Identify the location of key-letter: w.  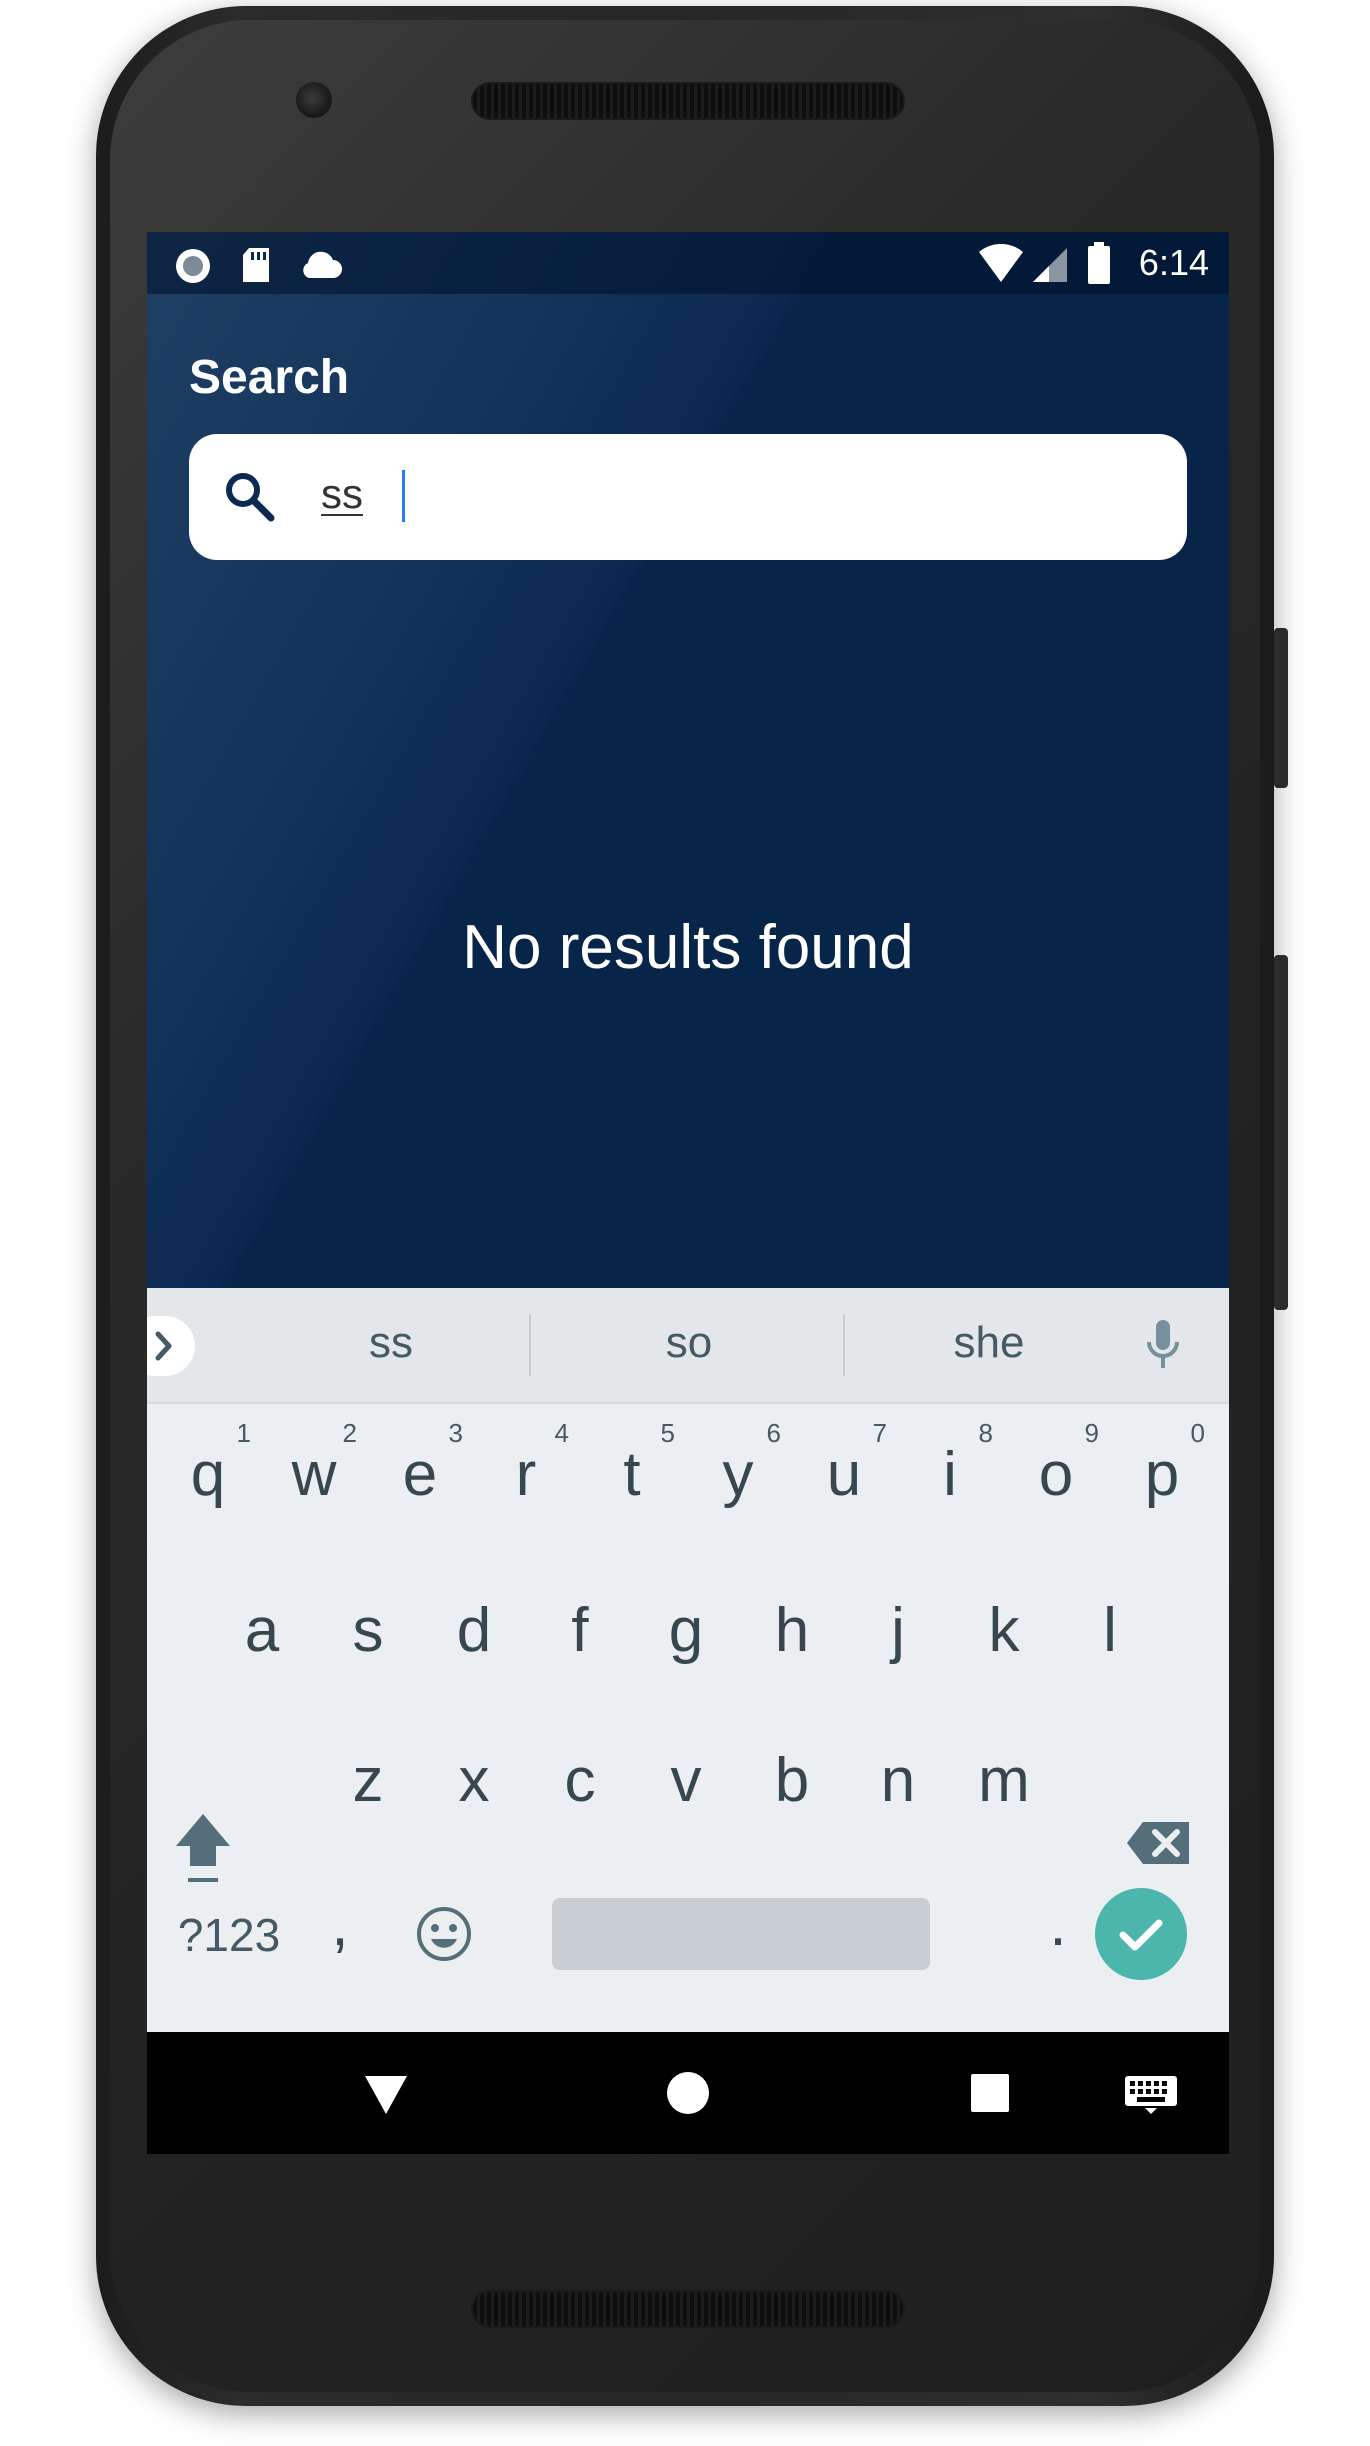
(314, 1474).